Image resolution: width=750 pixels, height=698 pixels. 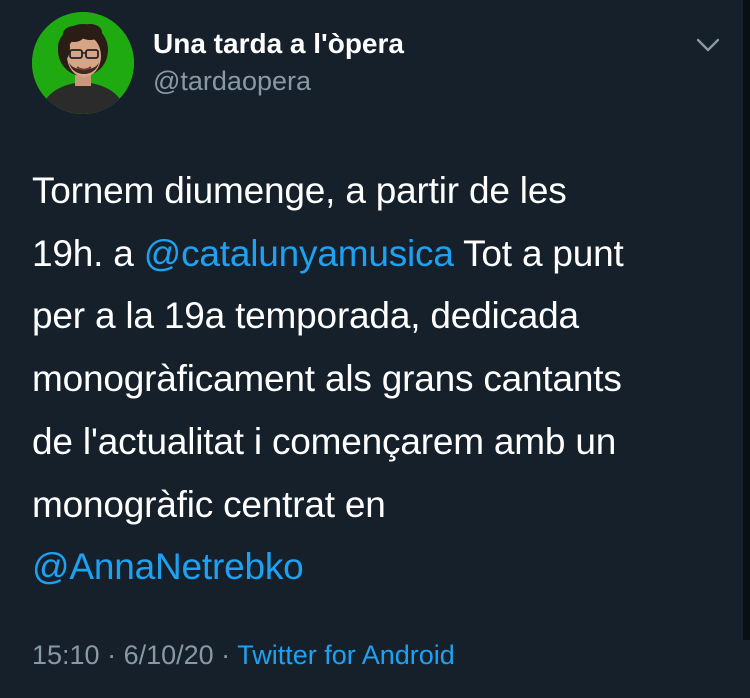 I want to click on tweet-source-link: Twitter for Android, so click(x=346, y=655).